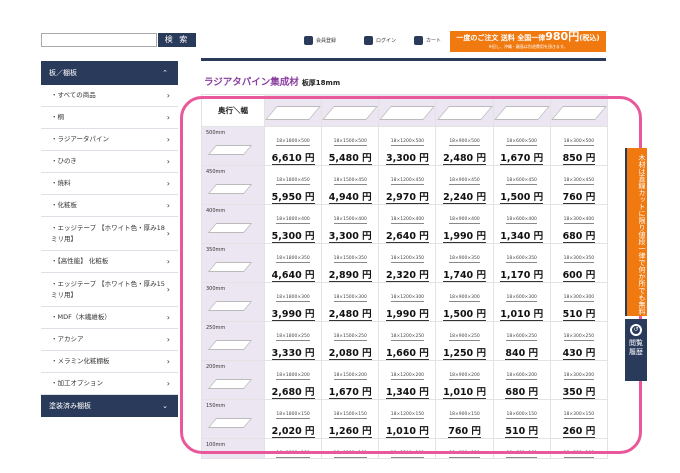 Image resolution: width=680 pixels, height=473 pixels. I want to click on title-text: ラジアタパイン集成材, so click(251, 82).